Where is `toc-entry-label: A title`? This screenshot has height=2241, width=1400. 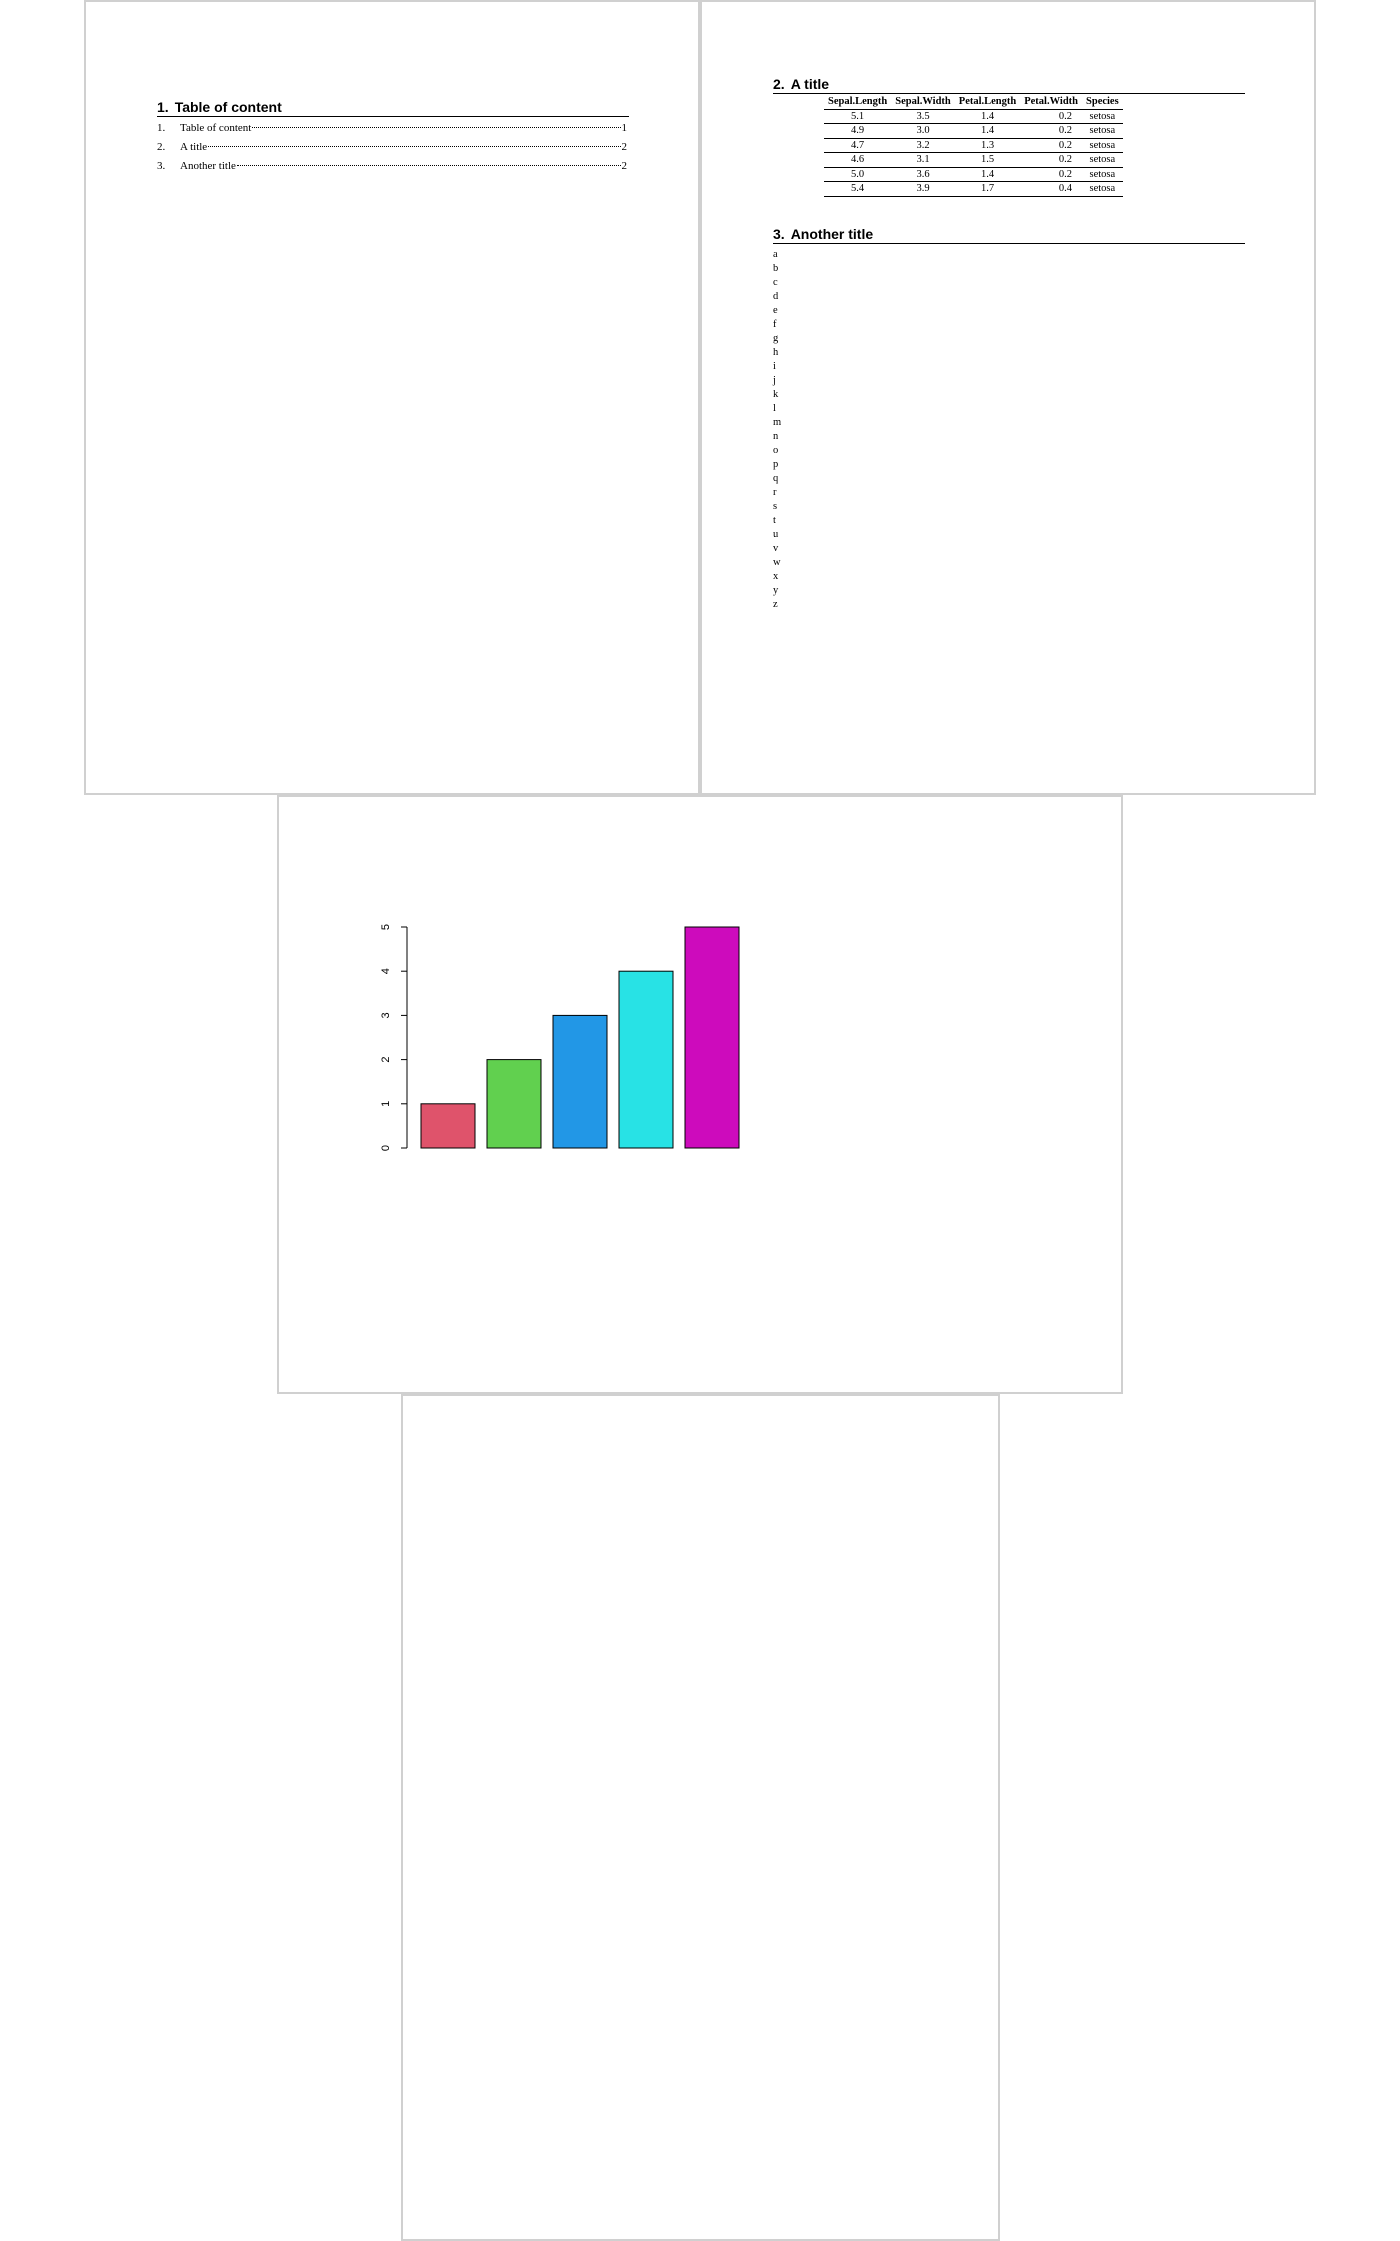 toc-entry-label: A title is located at coordinates (193, 147).